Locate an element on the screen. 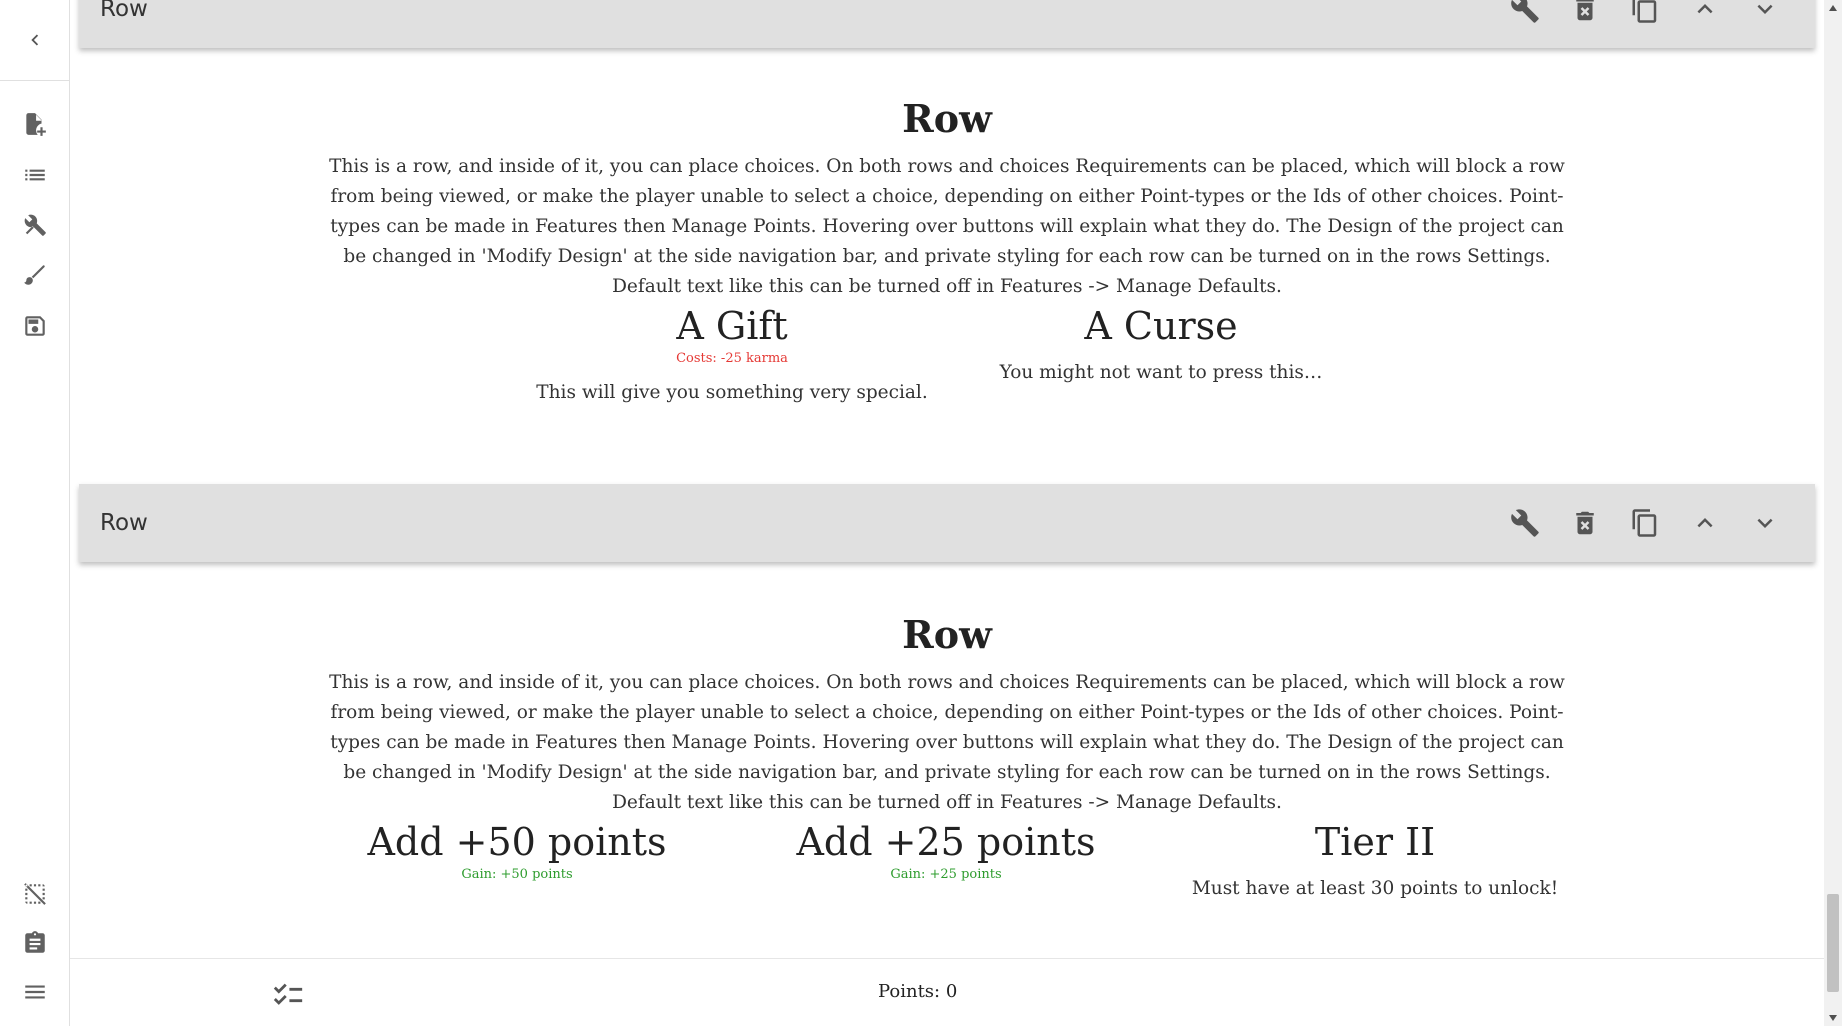 Image resolution: width=1842 pixels, height=1026 pixels. new-file-icon is located at coordinates (36, 124).